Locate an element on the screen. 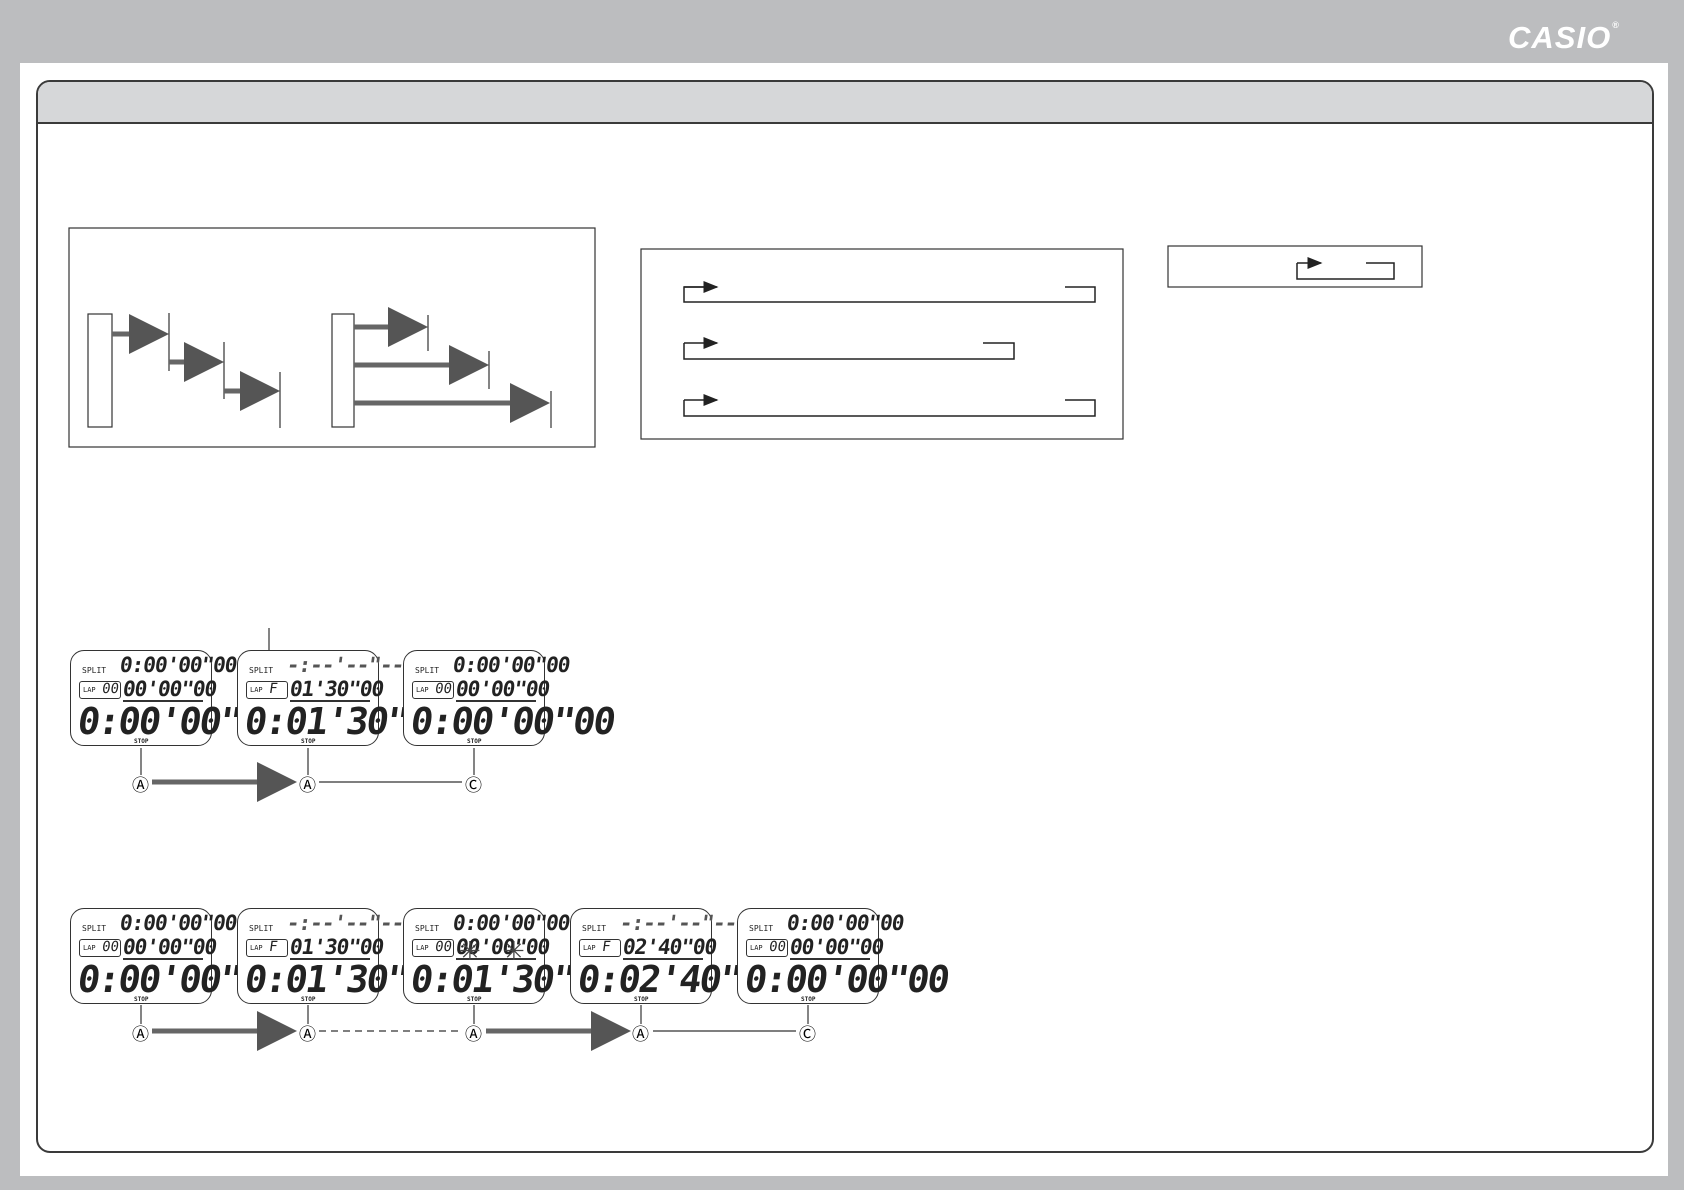 Image resolution: width=1684 pixels, height=1190 pixels. cycle-diagram-box is located at coordinates (882, 344).